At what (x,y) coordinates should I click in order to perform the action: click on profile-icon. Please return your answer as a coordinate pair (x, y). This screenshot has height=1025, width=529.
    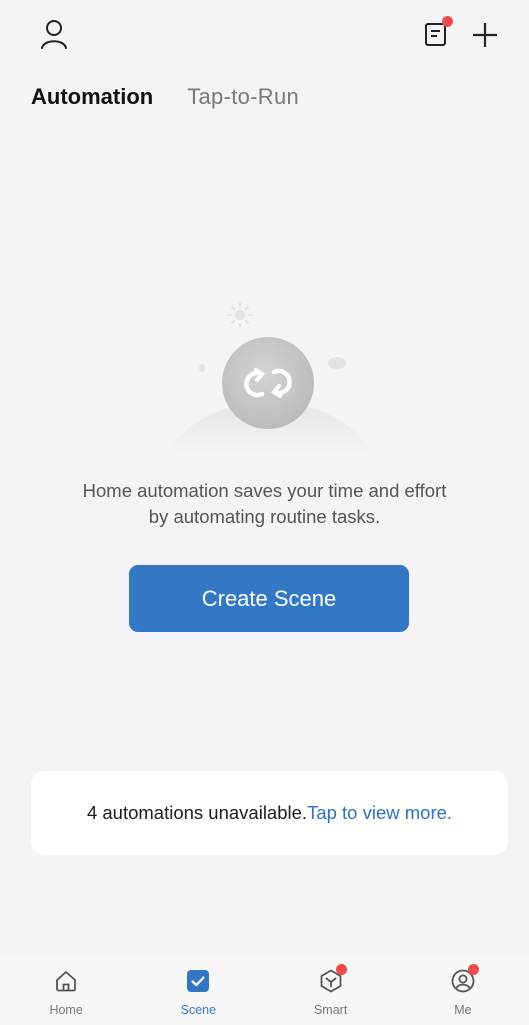
    Looking at the image, I should click on (54, 34).